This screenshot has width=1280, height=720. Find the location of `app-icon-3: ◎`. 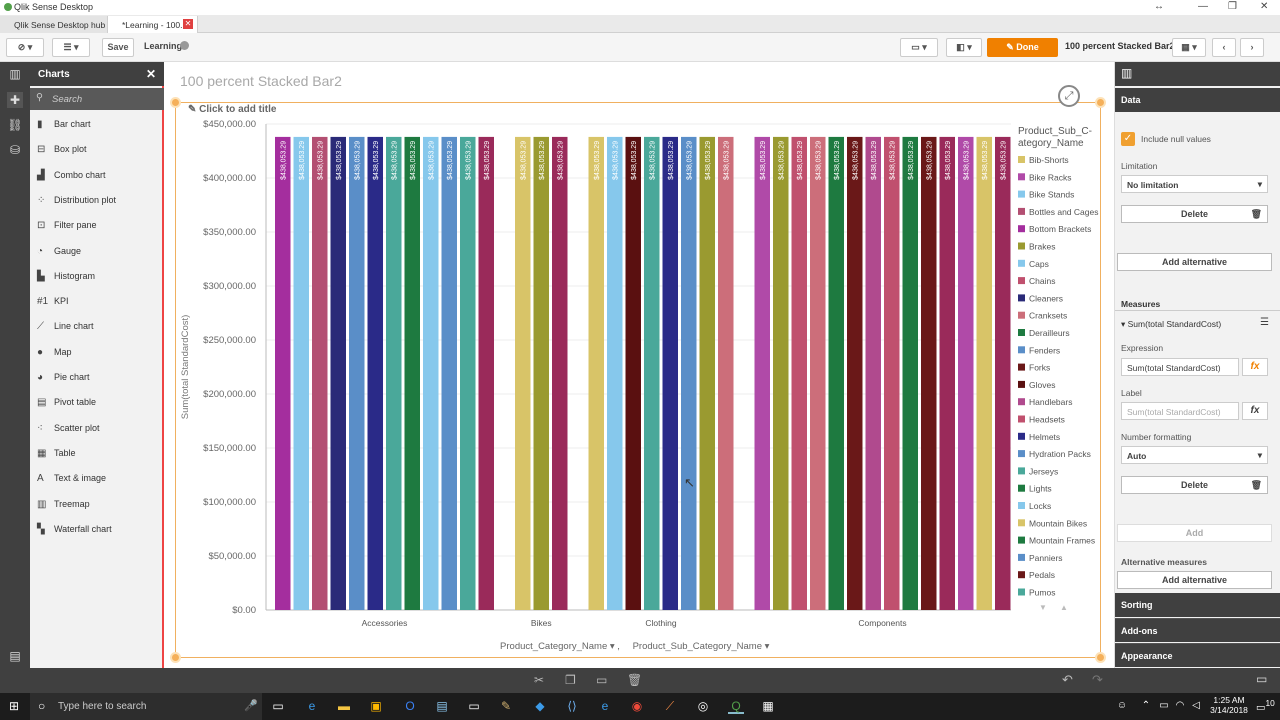

app-icon-3: ◎ is located at coordinates (703, 706).